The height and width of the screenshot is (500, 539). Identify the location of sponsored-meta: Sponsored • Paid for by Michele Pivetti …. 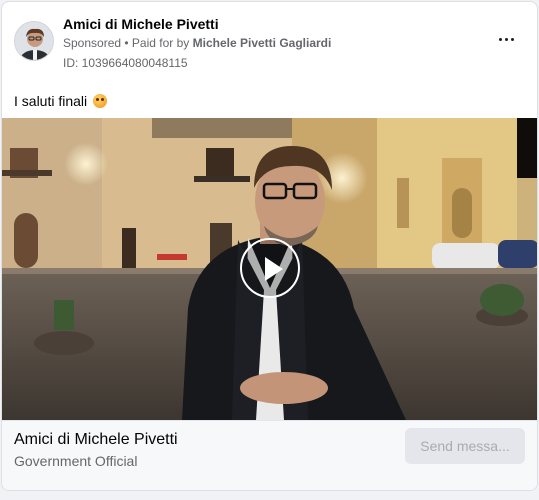
(197, 43).